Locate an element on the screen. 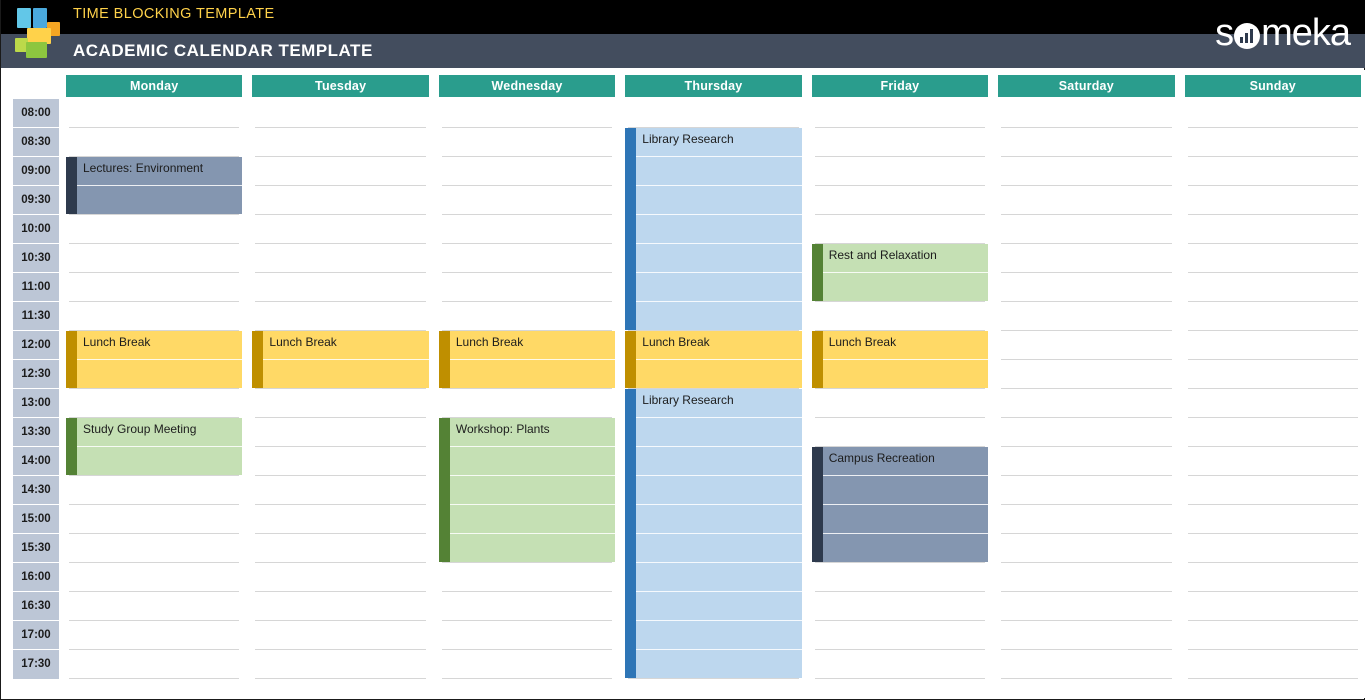  calendar-event: Workshop: Plants is located at coordinates (527, 490).